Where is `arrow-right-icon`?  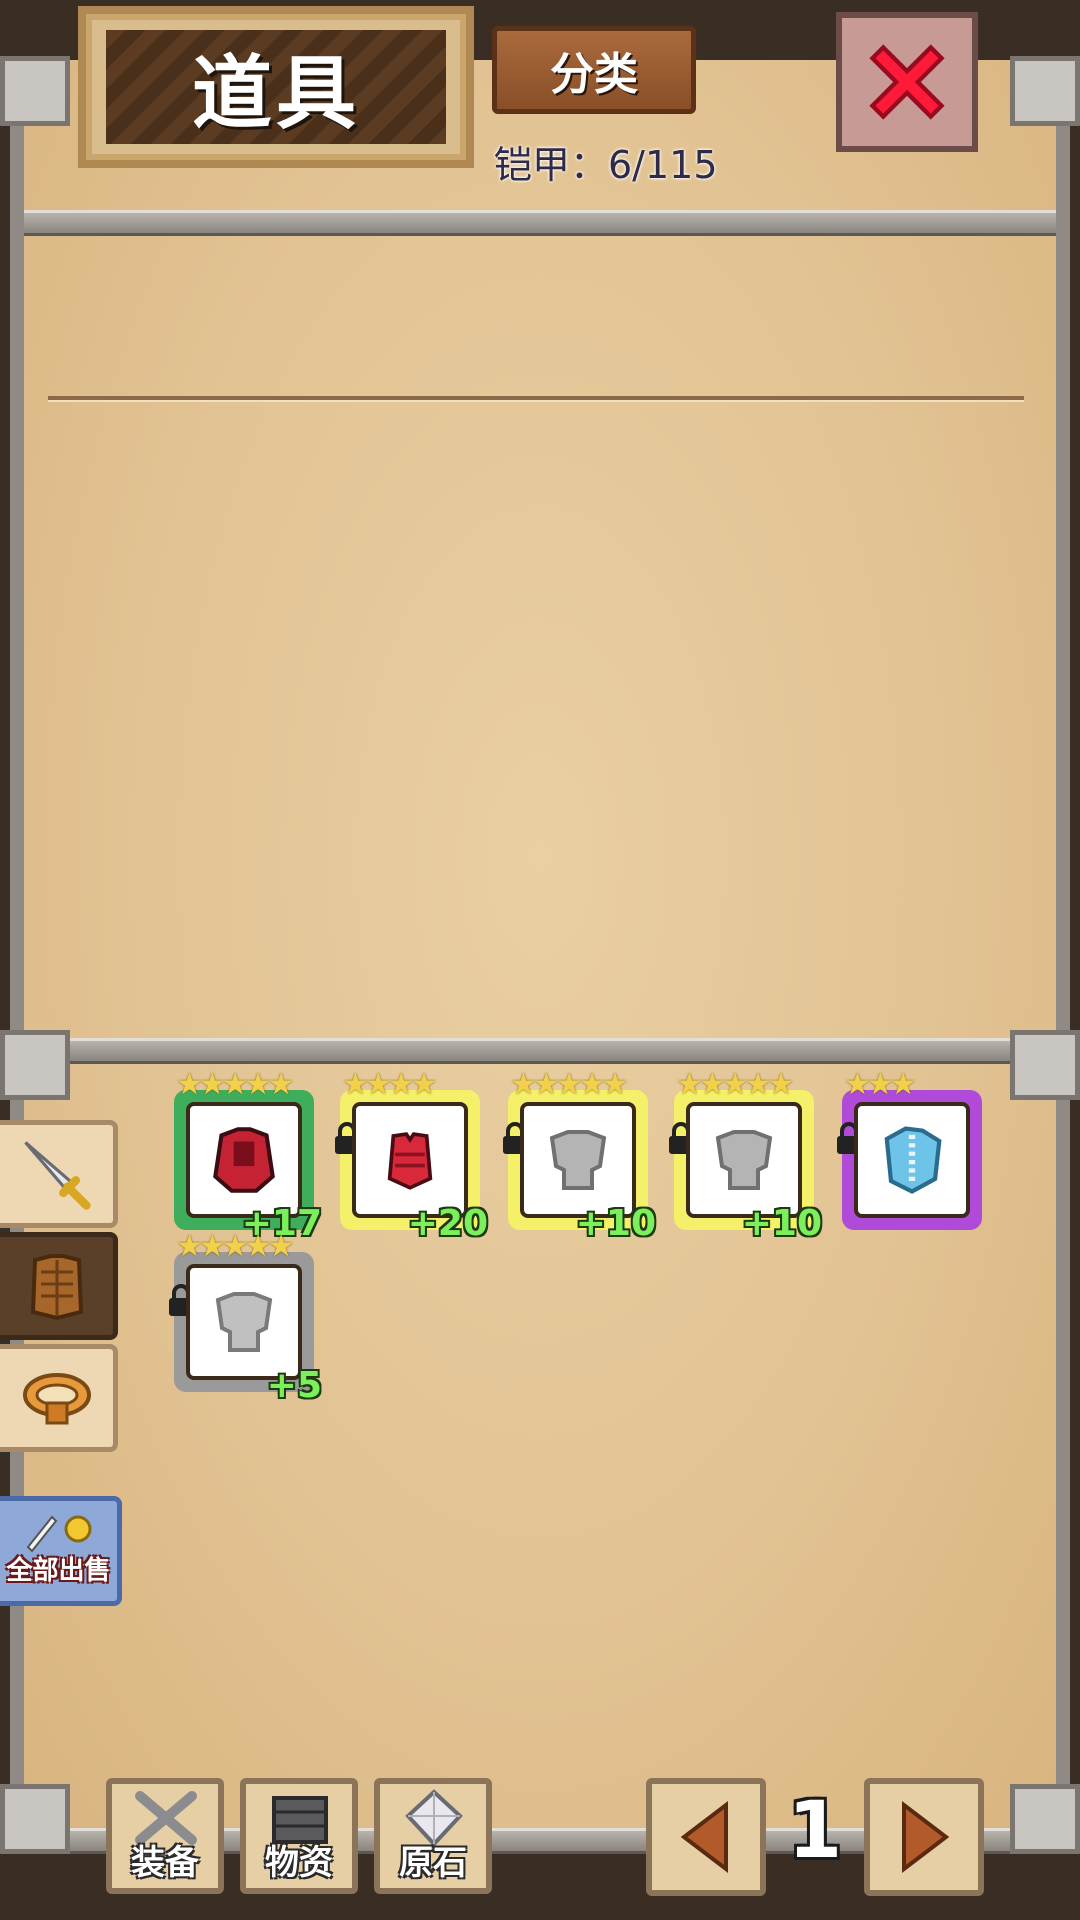 arrow-right-icon is located at coordinates (926, 1837).